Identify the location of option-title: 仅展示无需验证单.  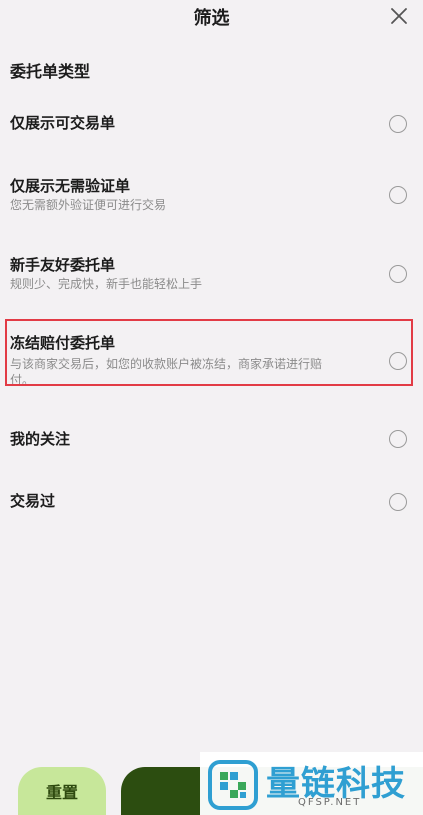
(70, 186).